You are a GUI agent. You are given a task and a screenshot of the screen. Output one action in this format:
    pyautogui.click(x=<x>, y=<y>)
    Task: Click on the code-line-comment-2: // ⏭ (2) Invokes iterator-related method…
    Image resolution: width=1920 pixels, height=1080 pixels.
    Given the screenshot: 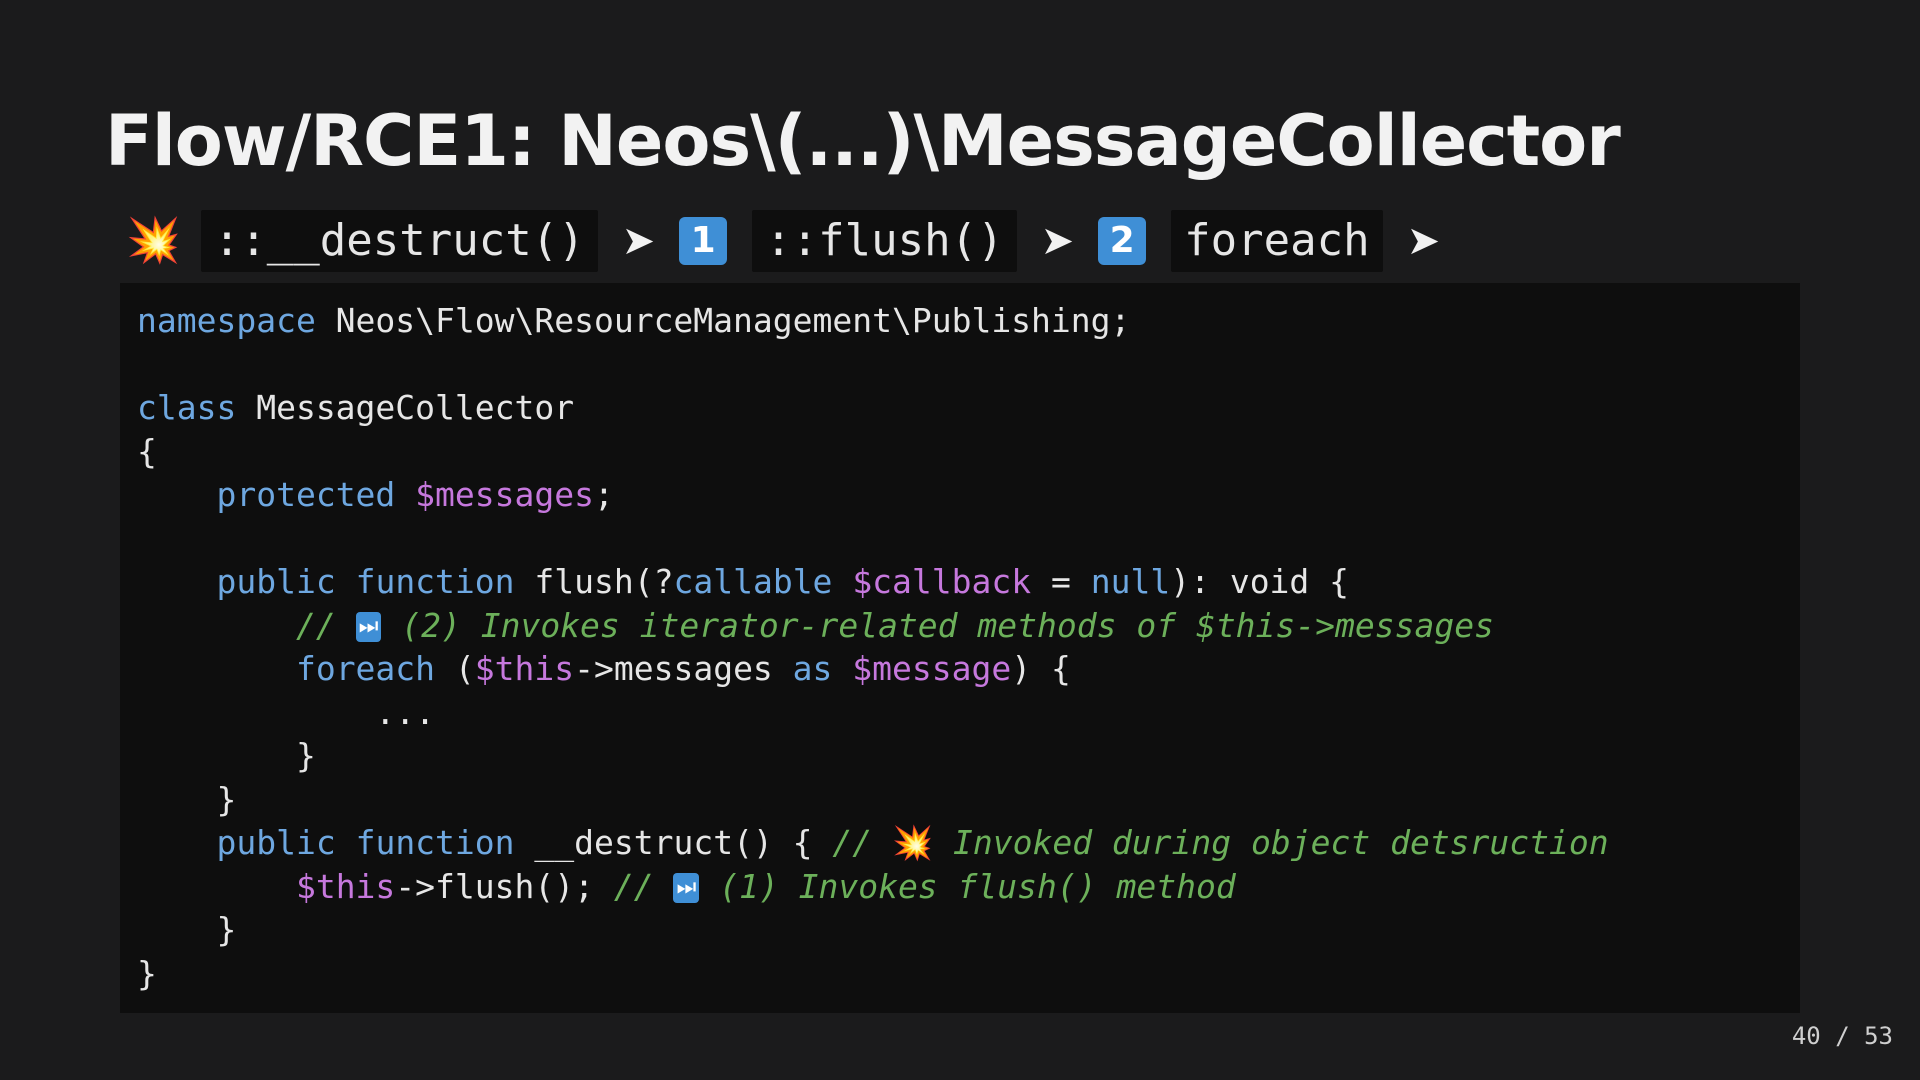 What is the action you would take?
    pyautogui.click(x=968, y=626)
    